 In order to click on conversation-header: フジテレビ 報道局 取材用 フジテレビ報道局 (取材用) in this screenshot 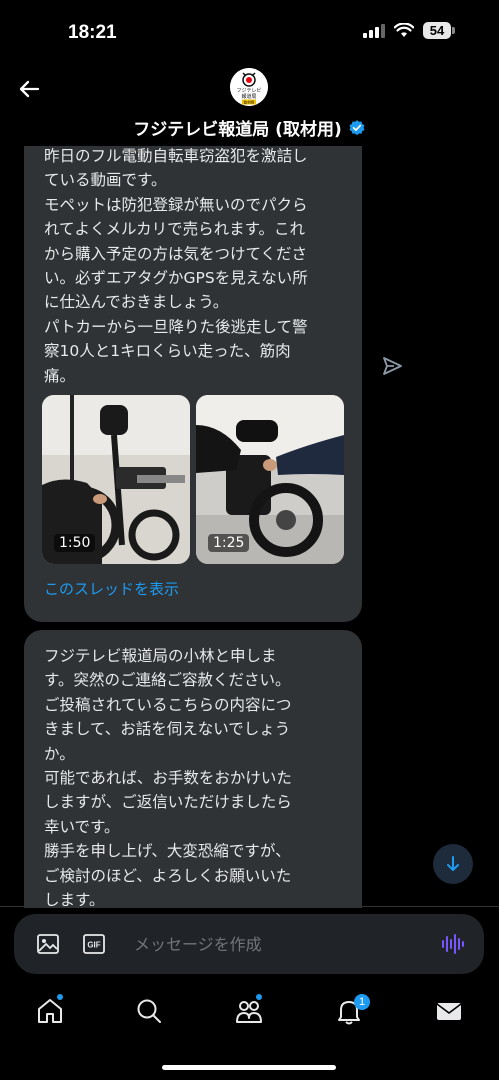, I will do `click(249, 103)`.